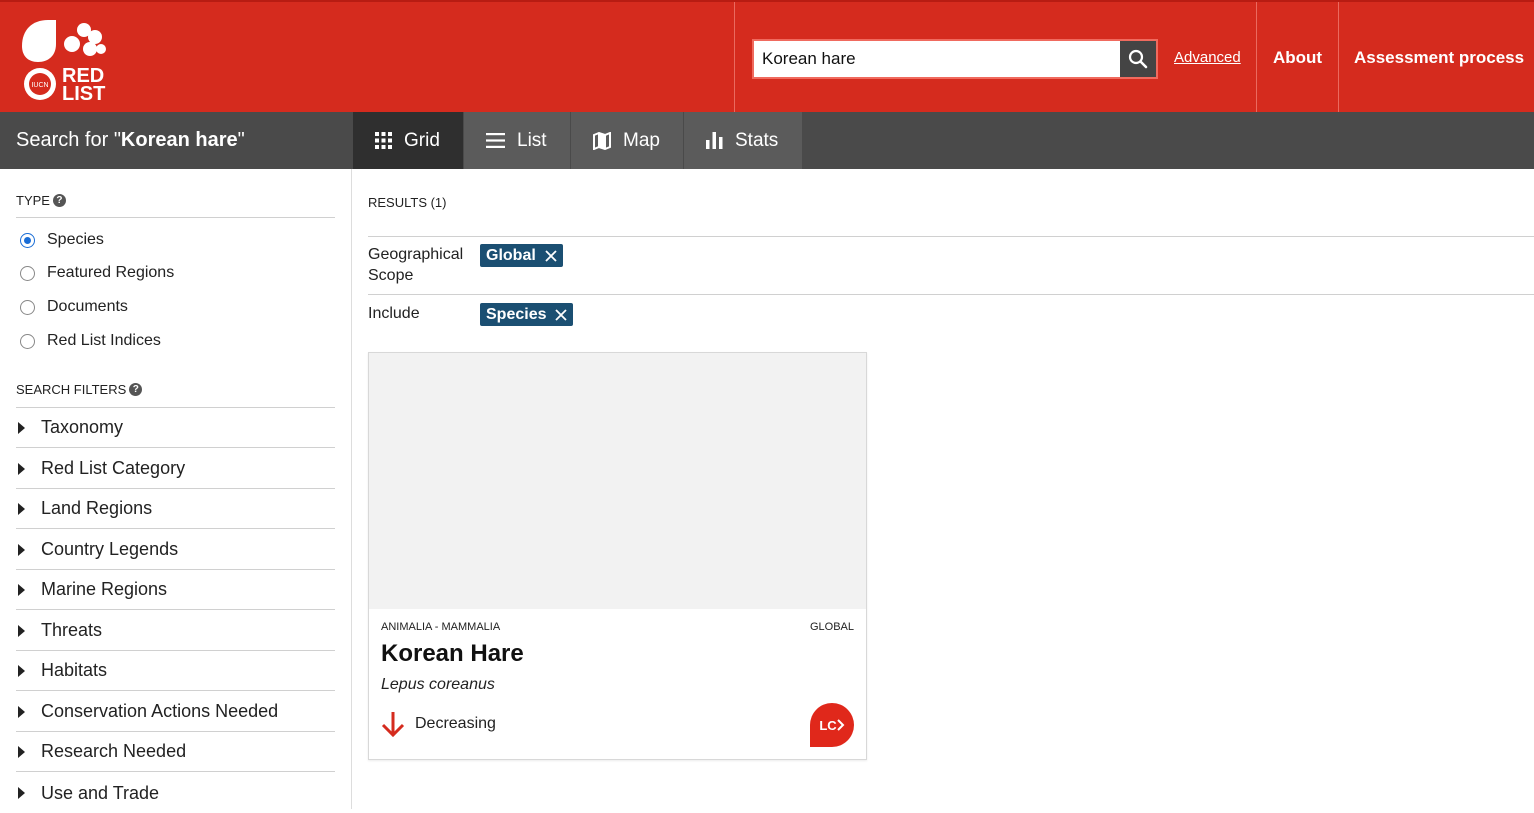 This screenshot has width=1534, height=813. I want to click on chip-label: Global, so click(511, 255).